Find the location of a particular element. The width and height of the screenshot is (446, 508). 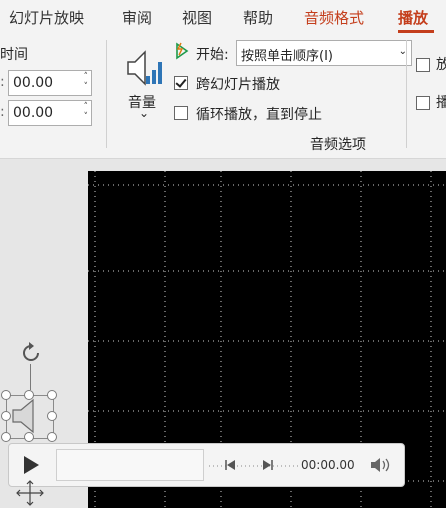

fade-in-label-fragment: : is located at coordinates (2, 82).